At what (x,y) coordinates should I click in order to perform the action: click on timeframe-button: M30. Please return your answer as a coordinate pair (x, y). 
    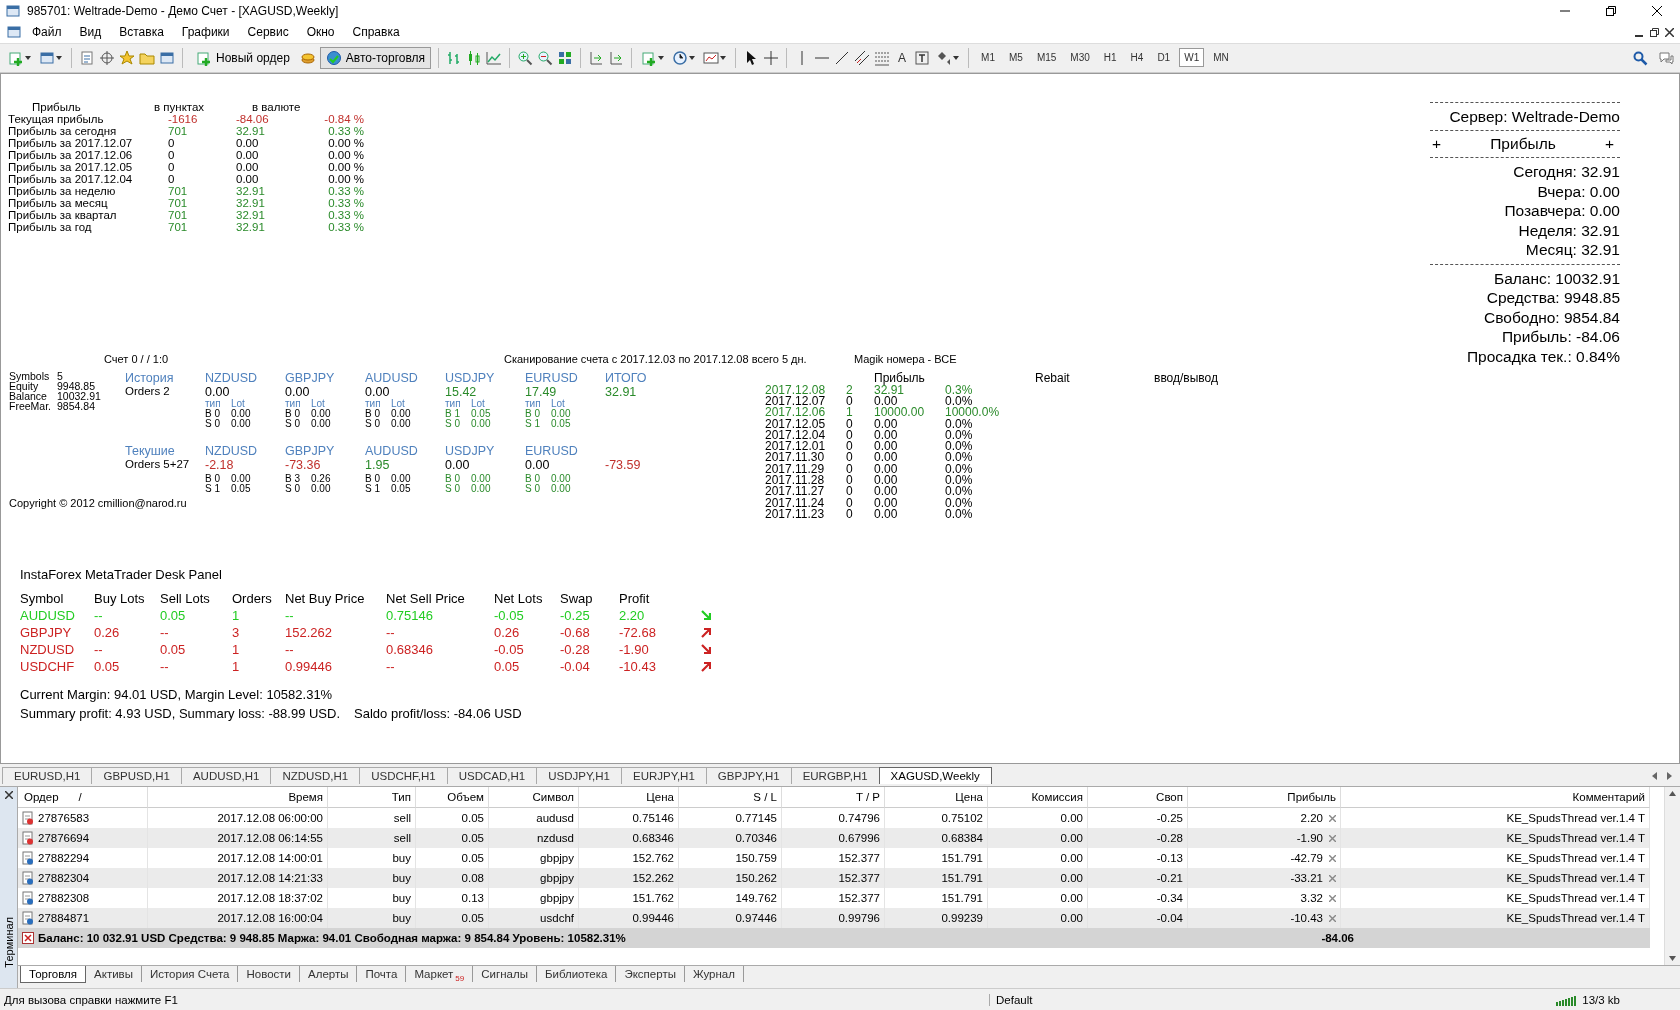
    Looking at the image, I should click on (1080, 58).